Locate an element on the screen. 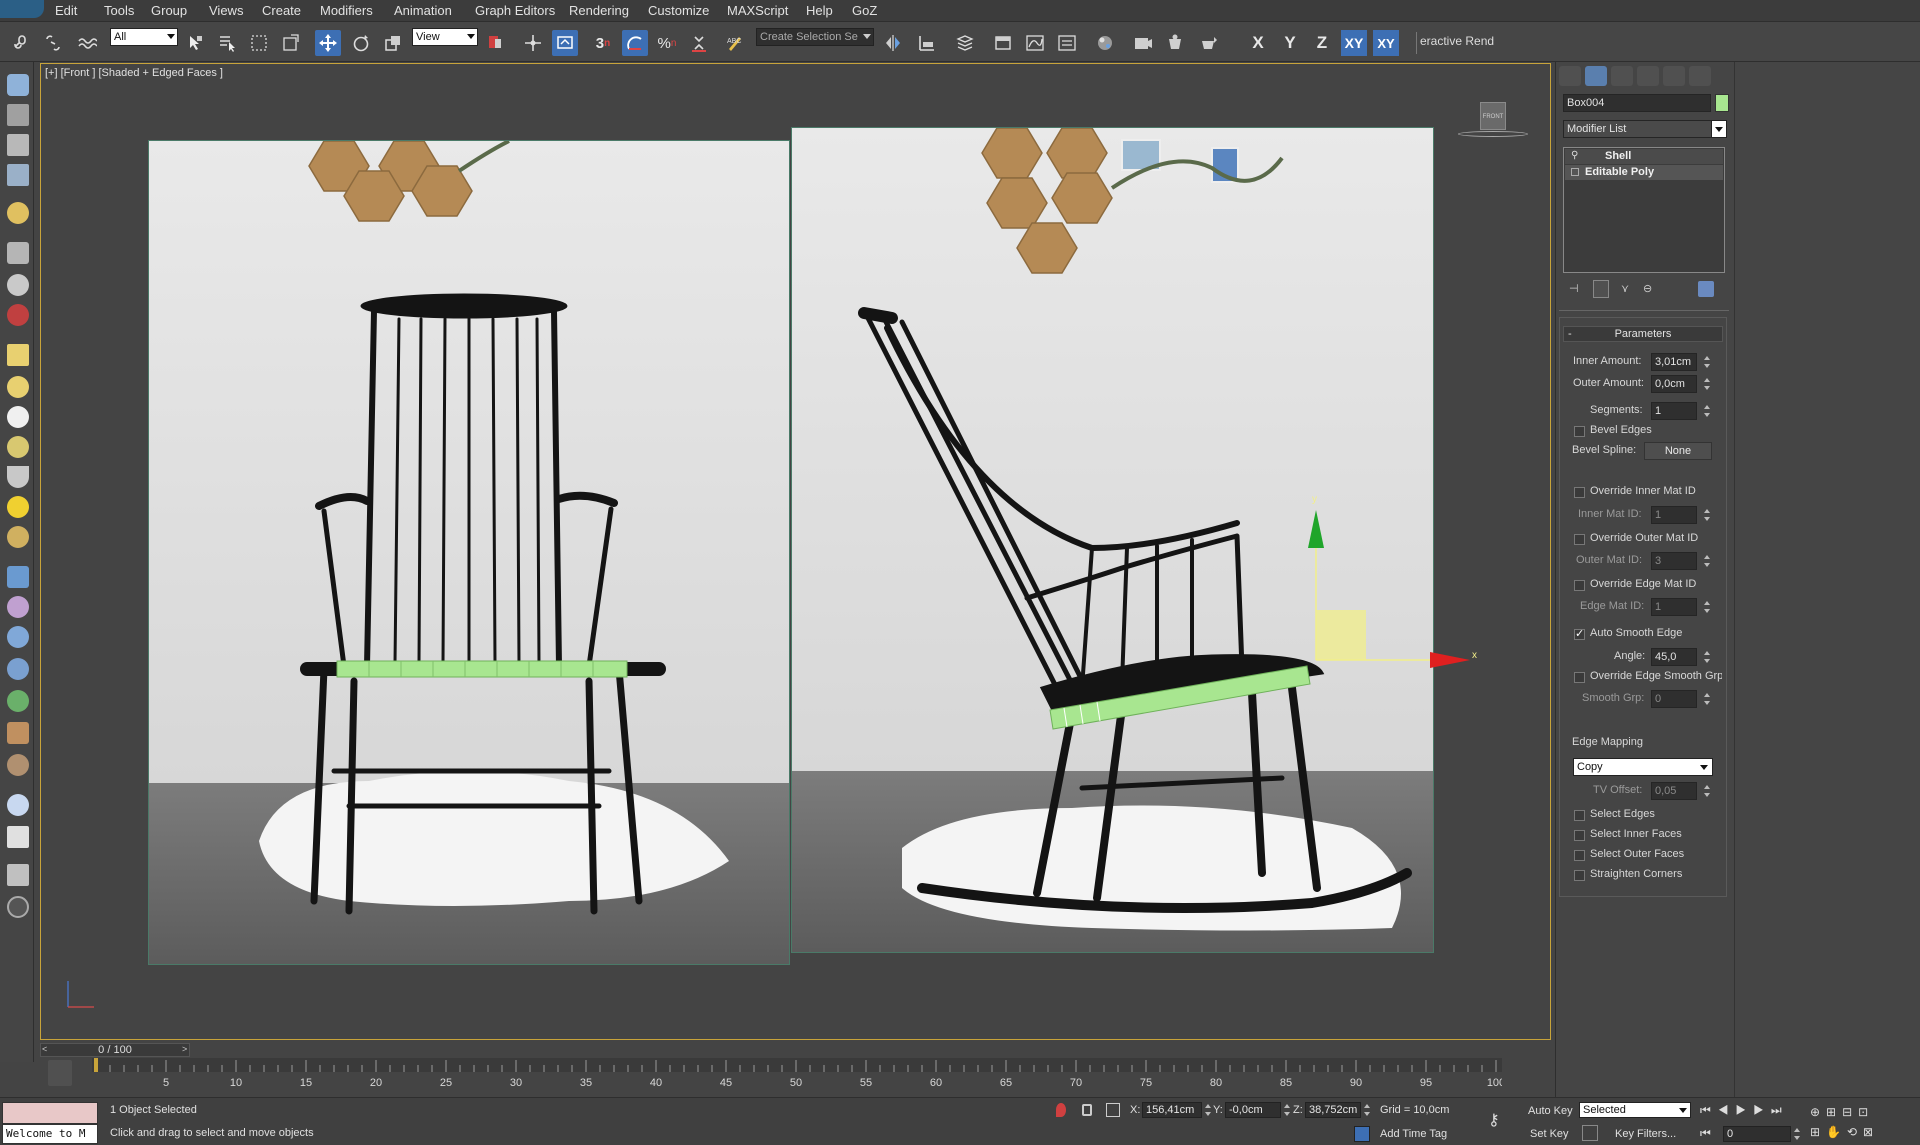 Image resolution: width=1920 pixels, height=1145 pixels. menu-item-maxscript: MAXScript is located at coordinates (757, 10).